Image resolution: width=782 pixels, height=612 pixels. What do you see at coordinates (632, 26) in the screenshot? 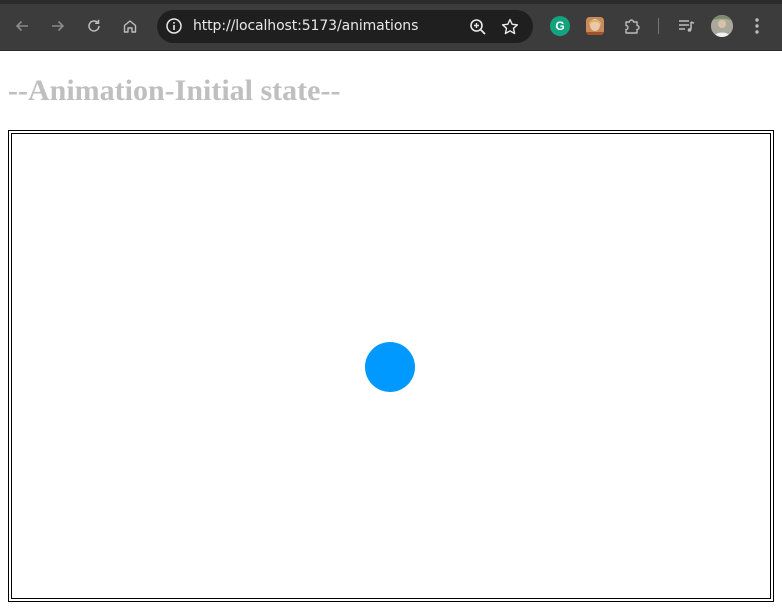
I see `puzzle-icon` at bounding box center [632, 26].